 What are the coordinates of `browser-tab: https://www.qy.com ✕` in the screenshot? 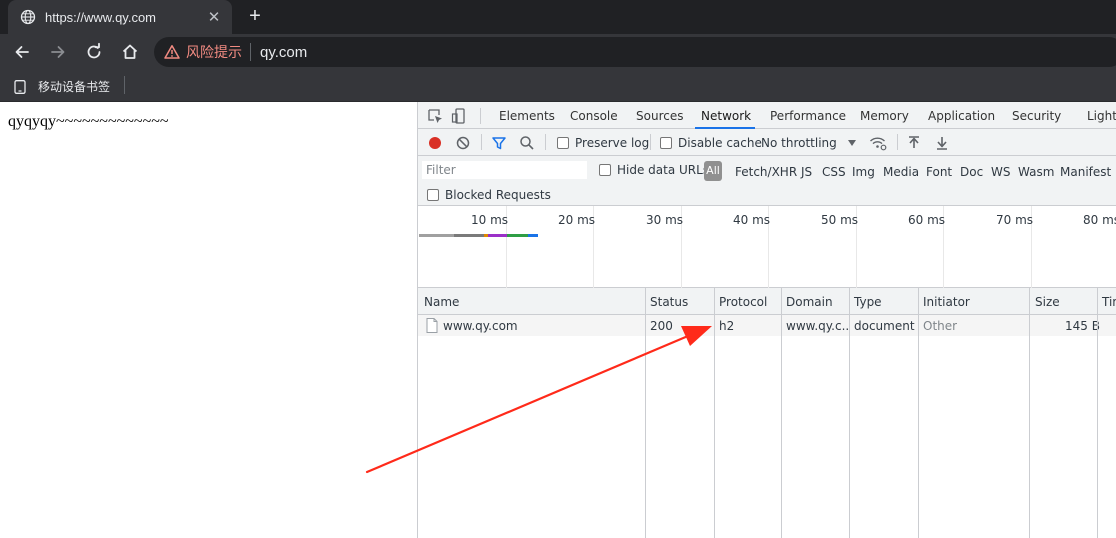 It's located at (120, 17).